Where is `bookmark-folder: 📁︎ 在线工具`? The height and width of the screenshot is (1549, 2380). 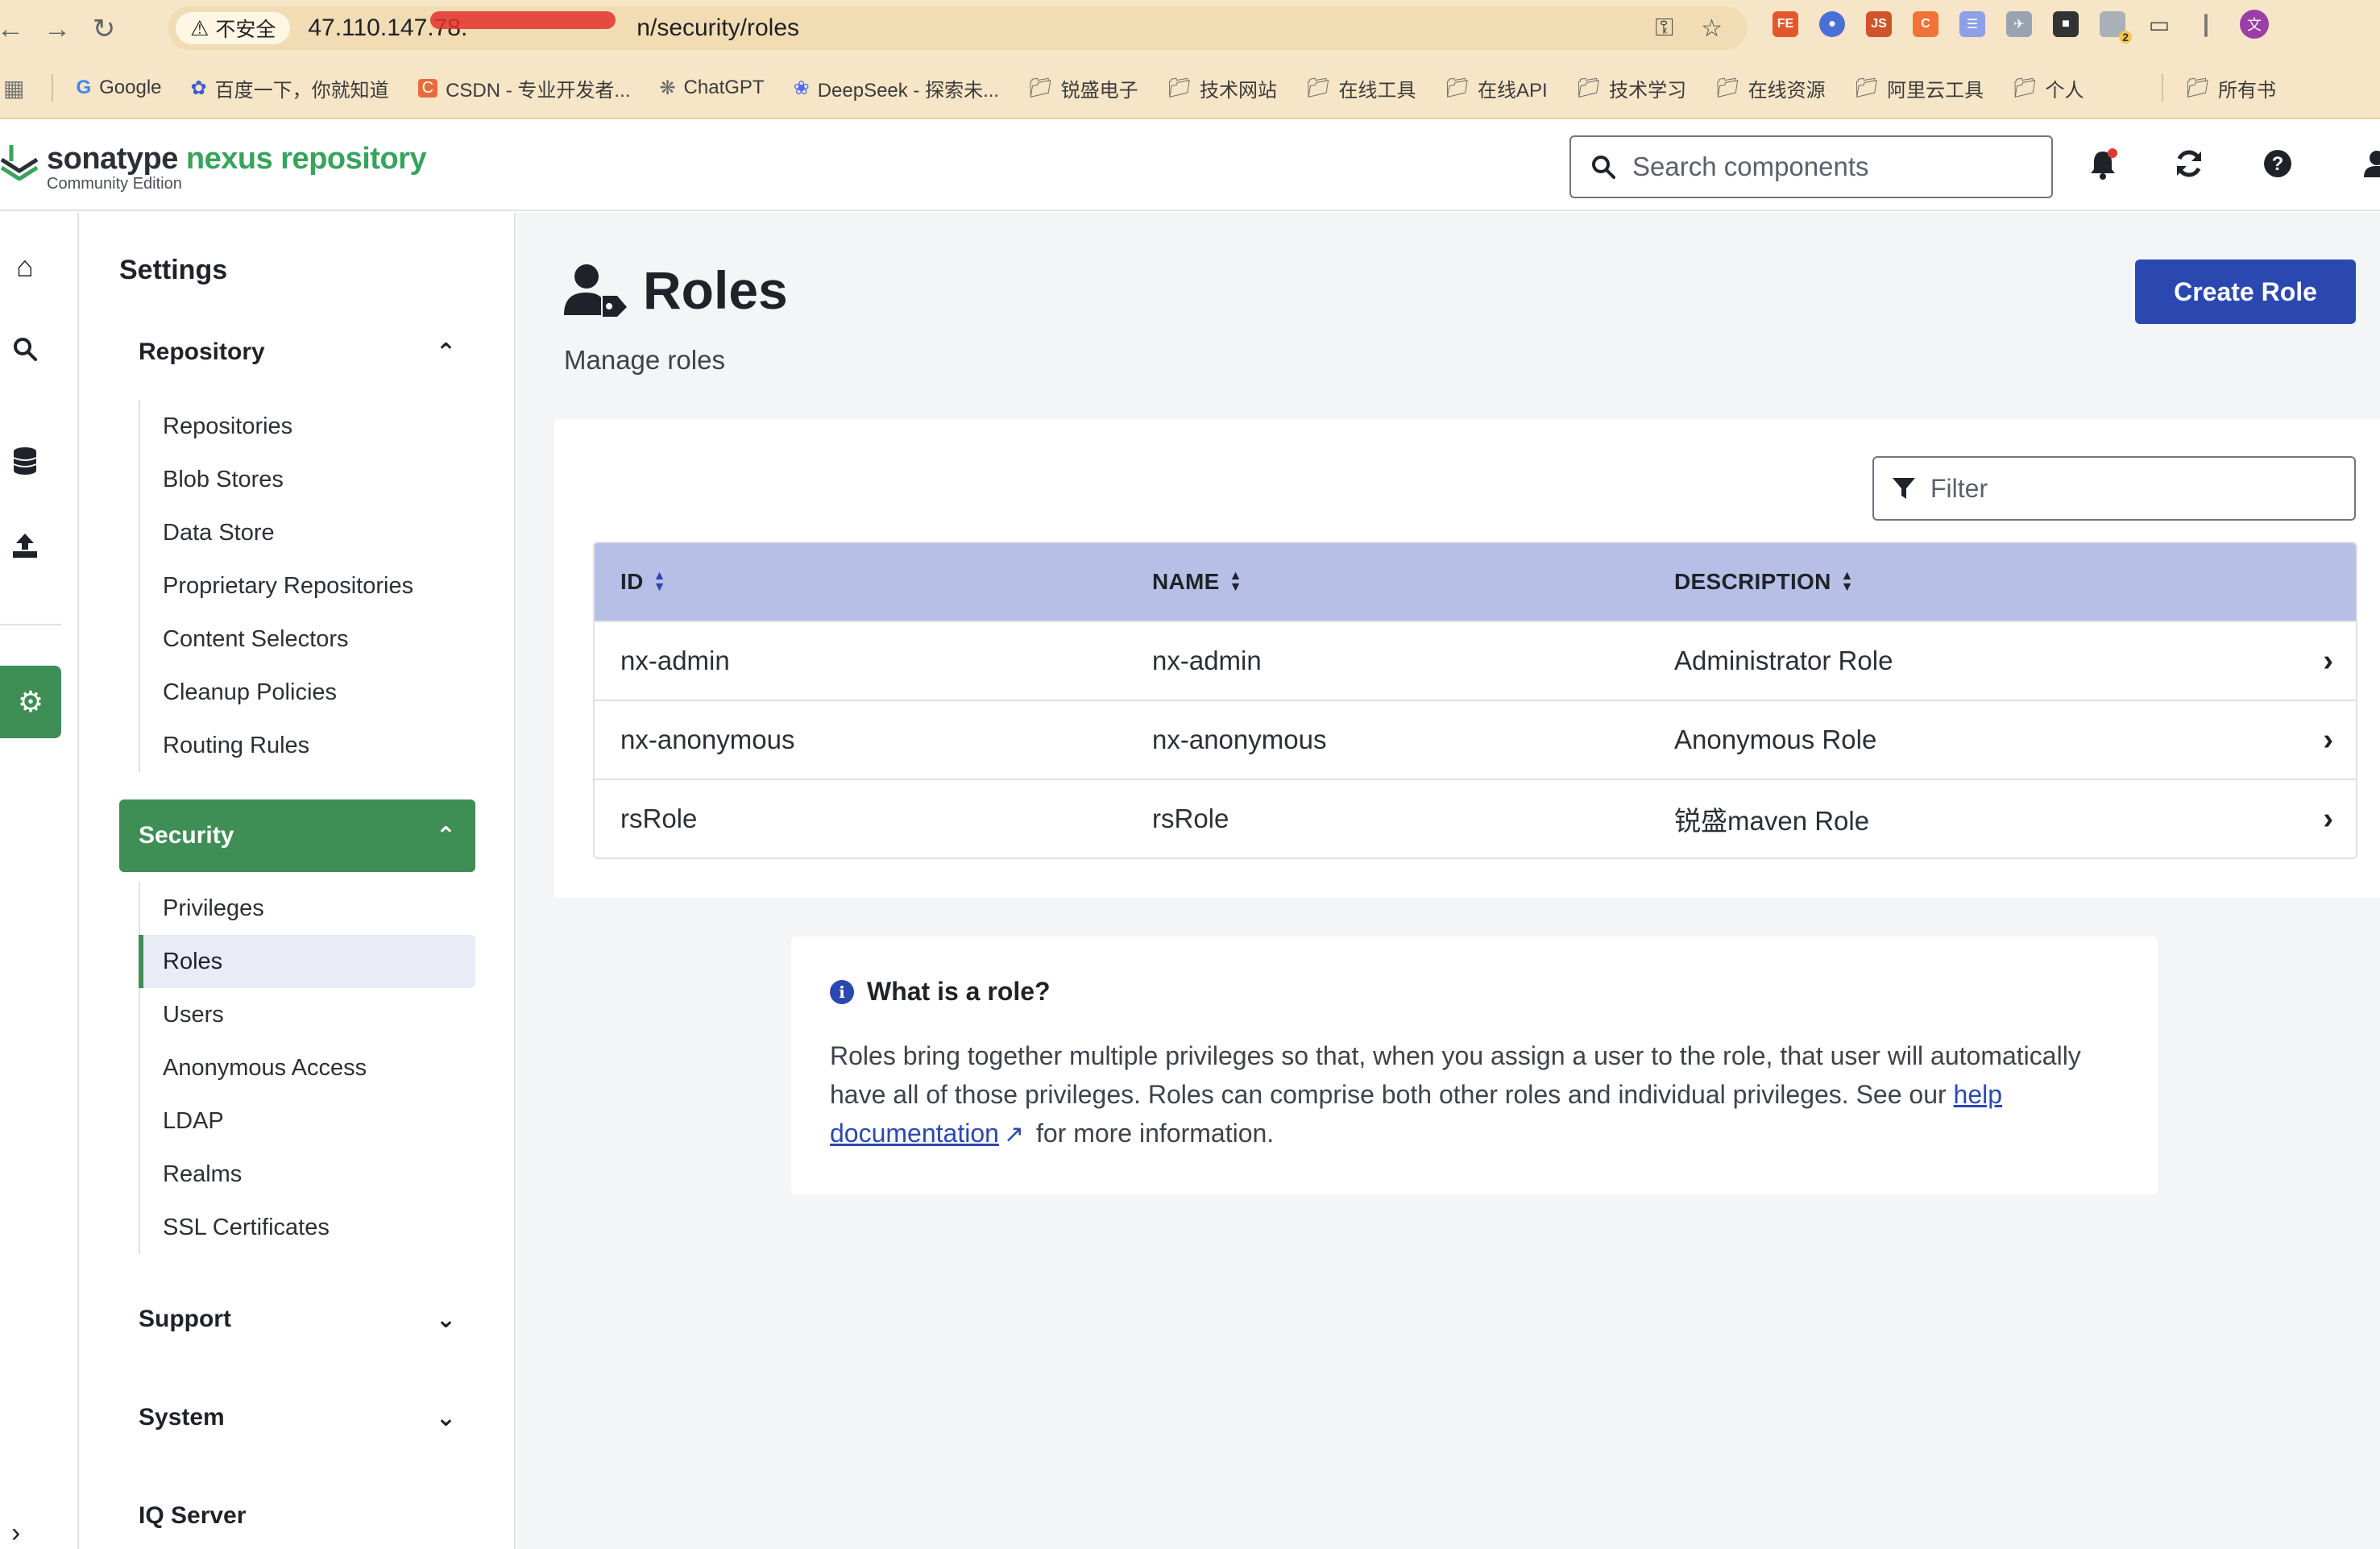 bookmark-folder: 📁︎ 在线工具 is located at coordinates (1361, 88).